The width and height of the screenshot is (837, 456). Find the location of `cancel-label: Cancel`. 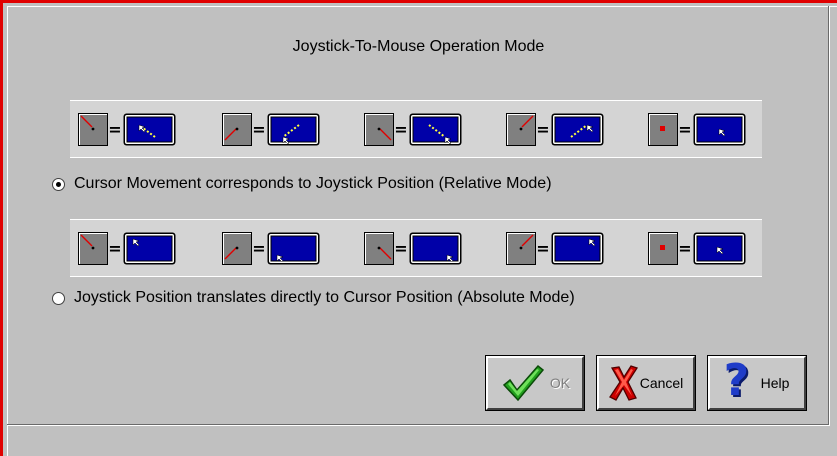

cancel-label: Cancel is located at coordinates (661, 383).